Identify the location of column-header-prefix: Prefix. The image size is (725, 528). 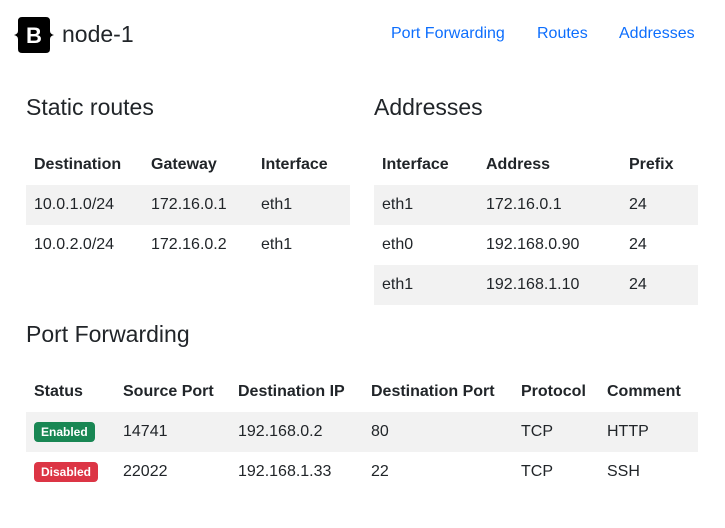
(651, 164).